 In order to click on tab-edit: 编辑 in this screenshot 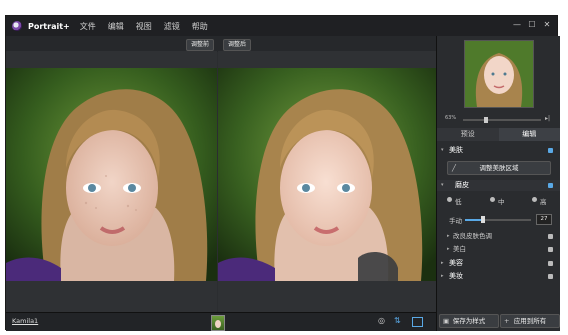, I will do `click(529, 134)`.